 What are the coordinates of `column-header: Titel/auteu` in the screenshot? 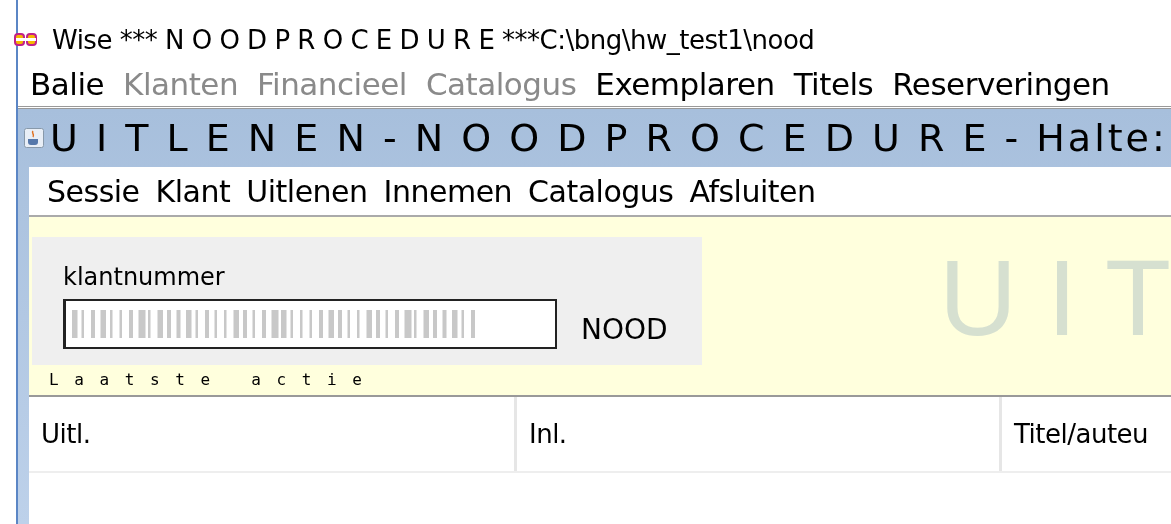 It's located at (1086, 434).